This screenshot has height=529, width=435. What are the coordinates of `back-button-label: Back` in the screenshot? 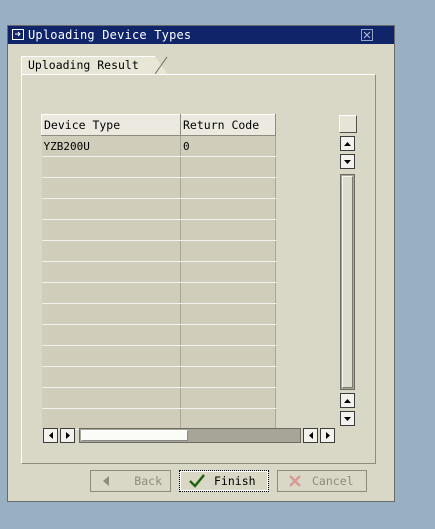 It's located at (148, 481).